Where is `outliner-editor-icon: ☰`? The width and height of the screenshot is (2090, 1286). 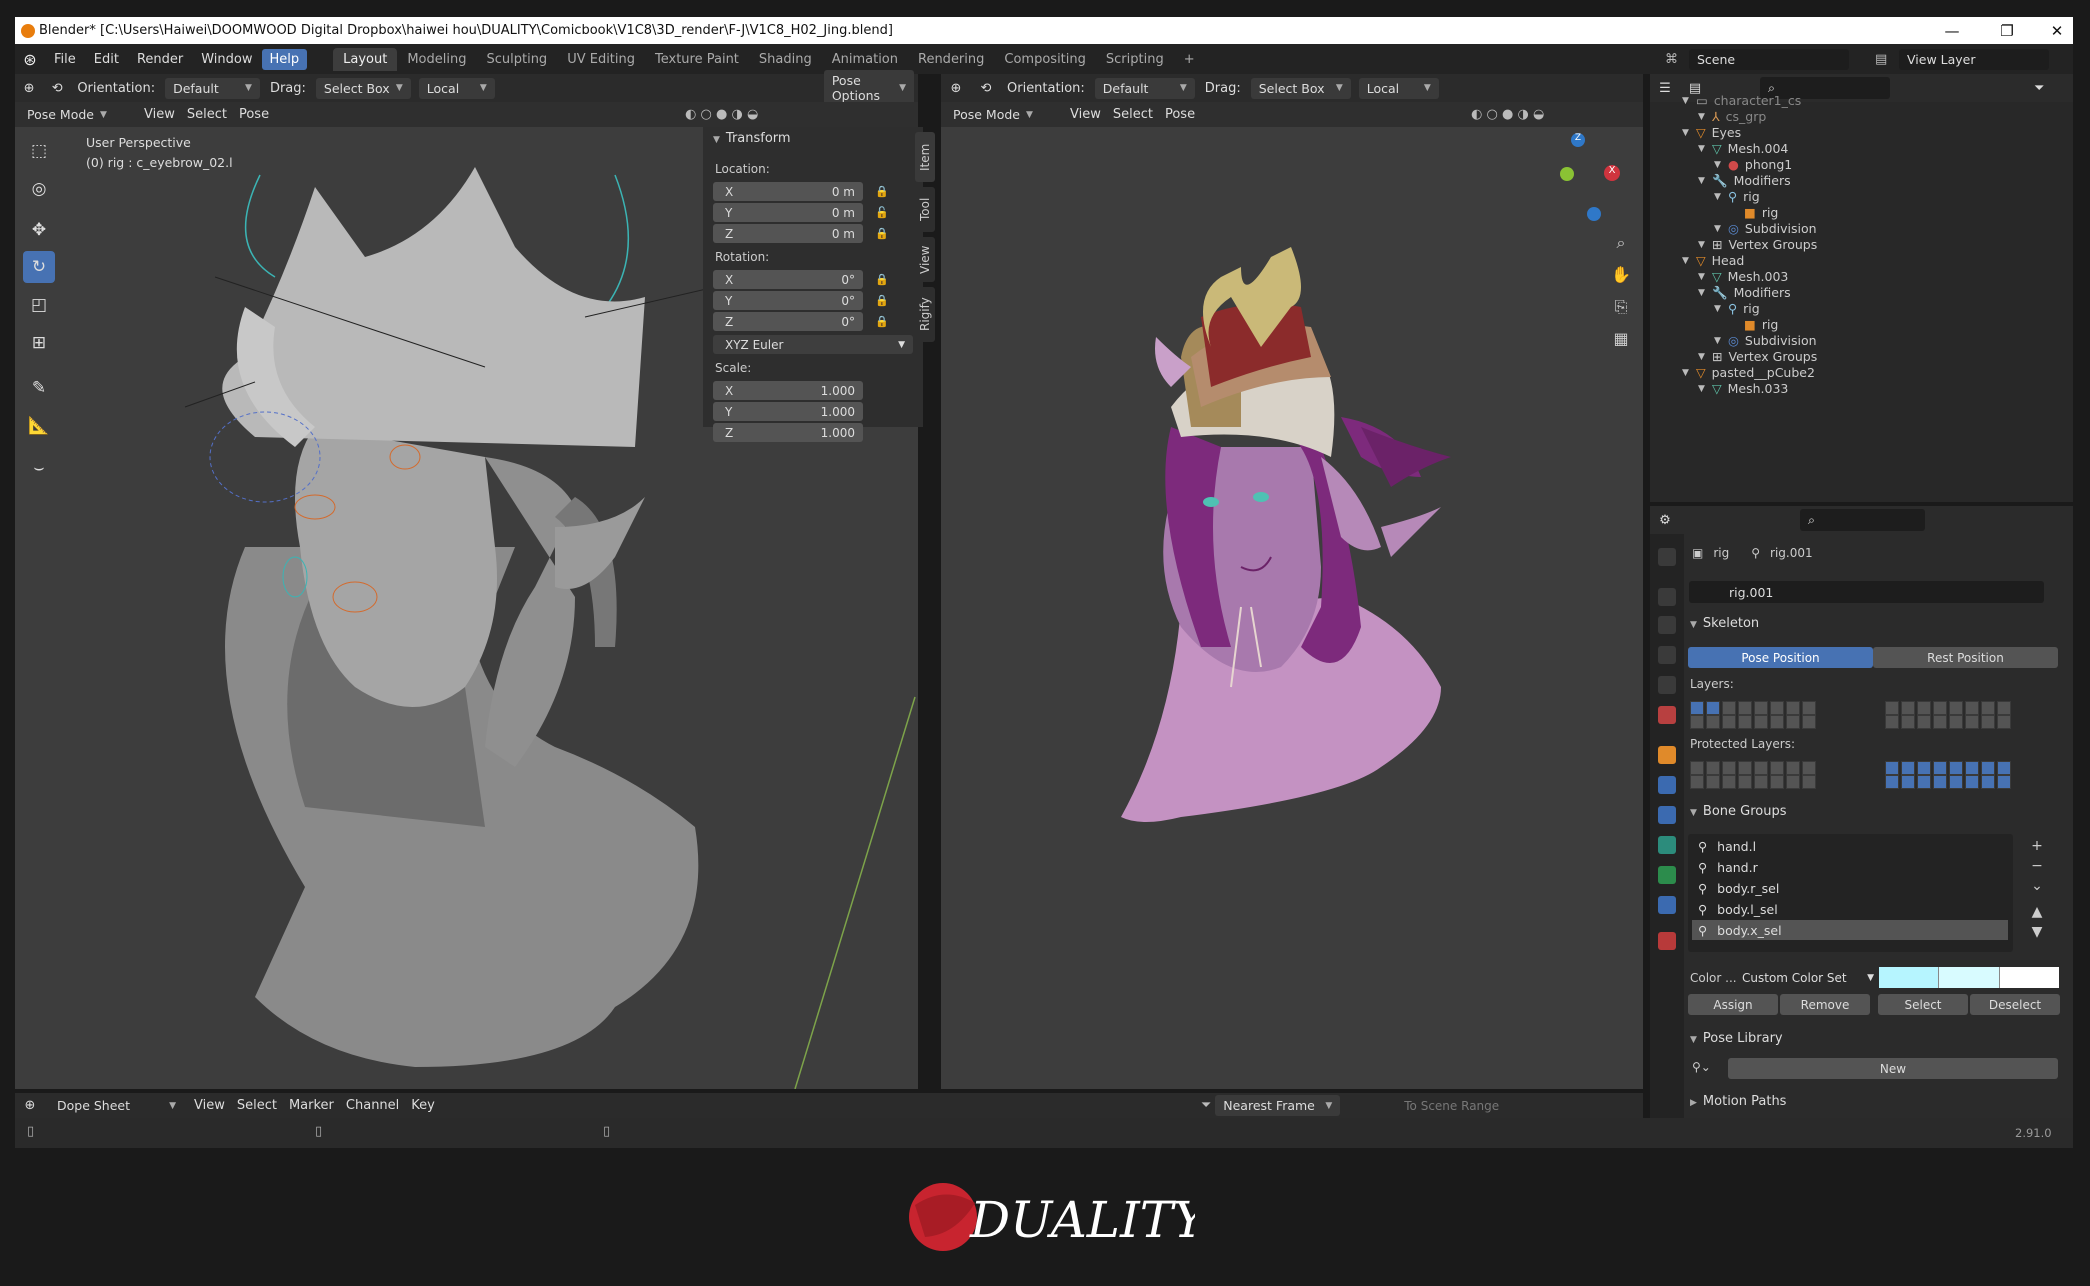
outliner-editor-icon: ☰ is located at coordinates (1665, 88).